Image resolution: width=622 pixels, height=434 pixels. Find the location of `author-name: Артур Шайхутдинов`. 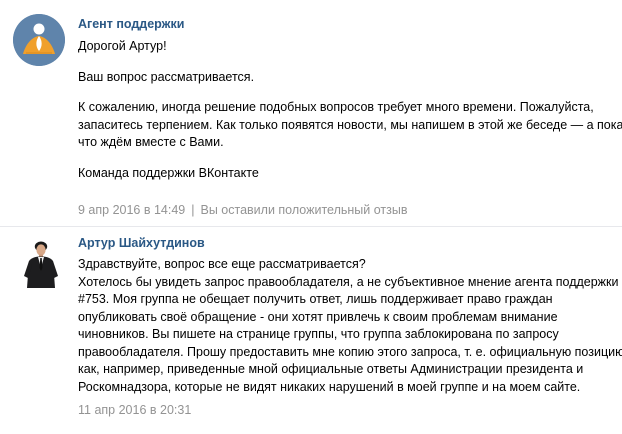

author-name: Артур Шайхутдинов is located at coordinates (141, 243).